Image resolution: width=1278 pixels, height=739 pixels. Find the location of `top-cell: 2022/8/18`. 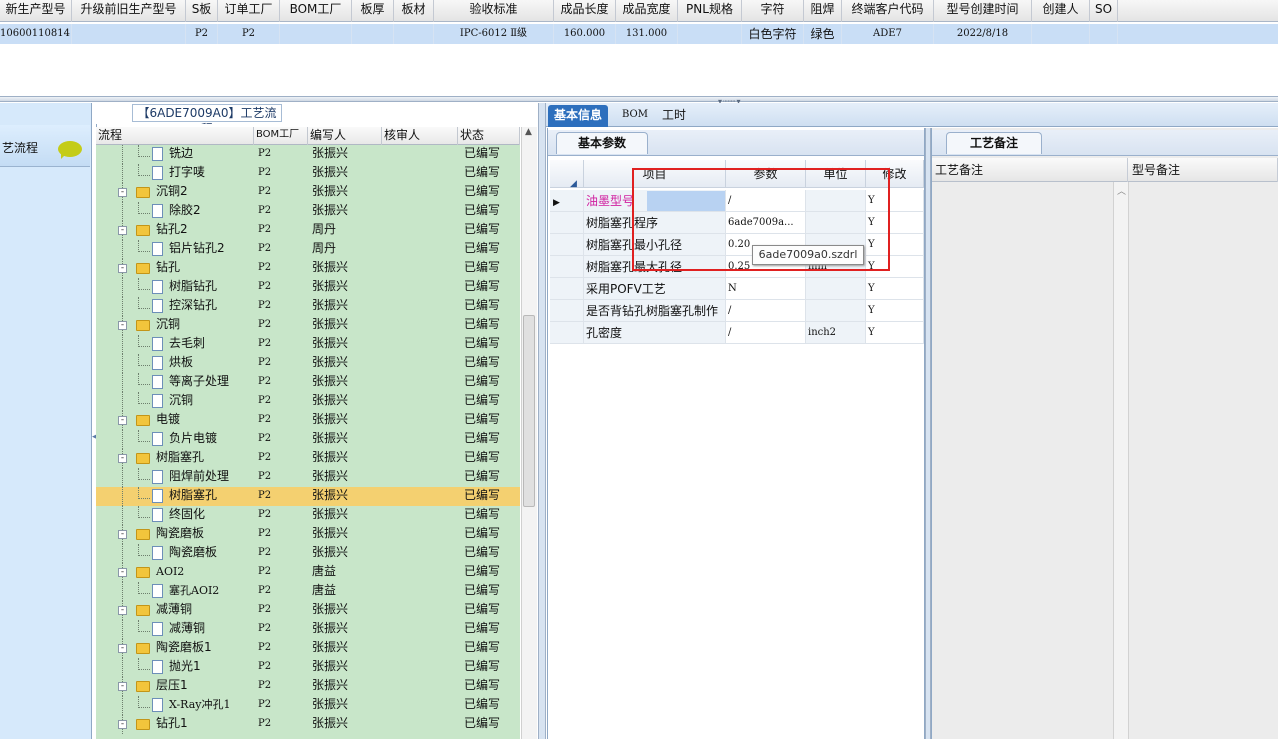

top-cell: 2022/8/18 is located at coordinates (983, 34).